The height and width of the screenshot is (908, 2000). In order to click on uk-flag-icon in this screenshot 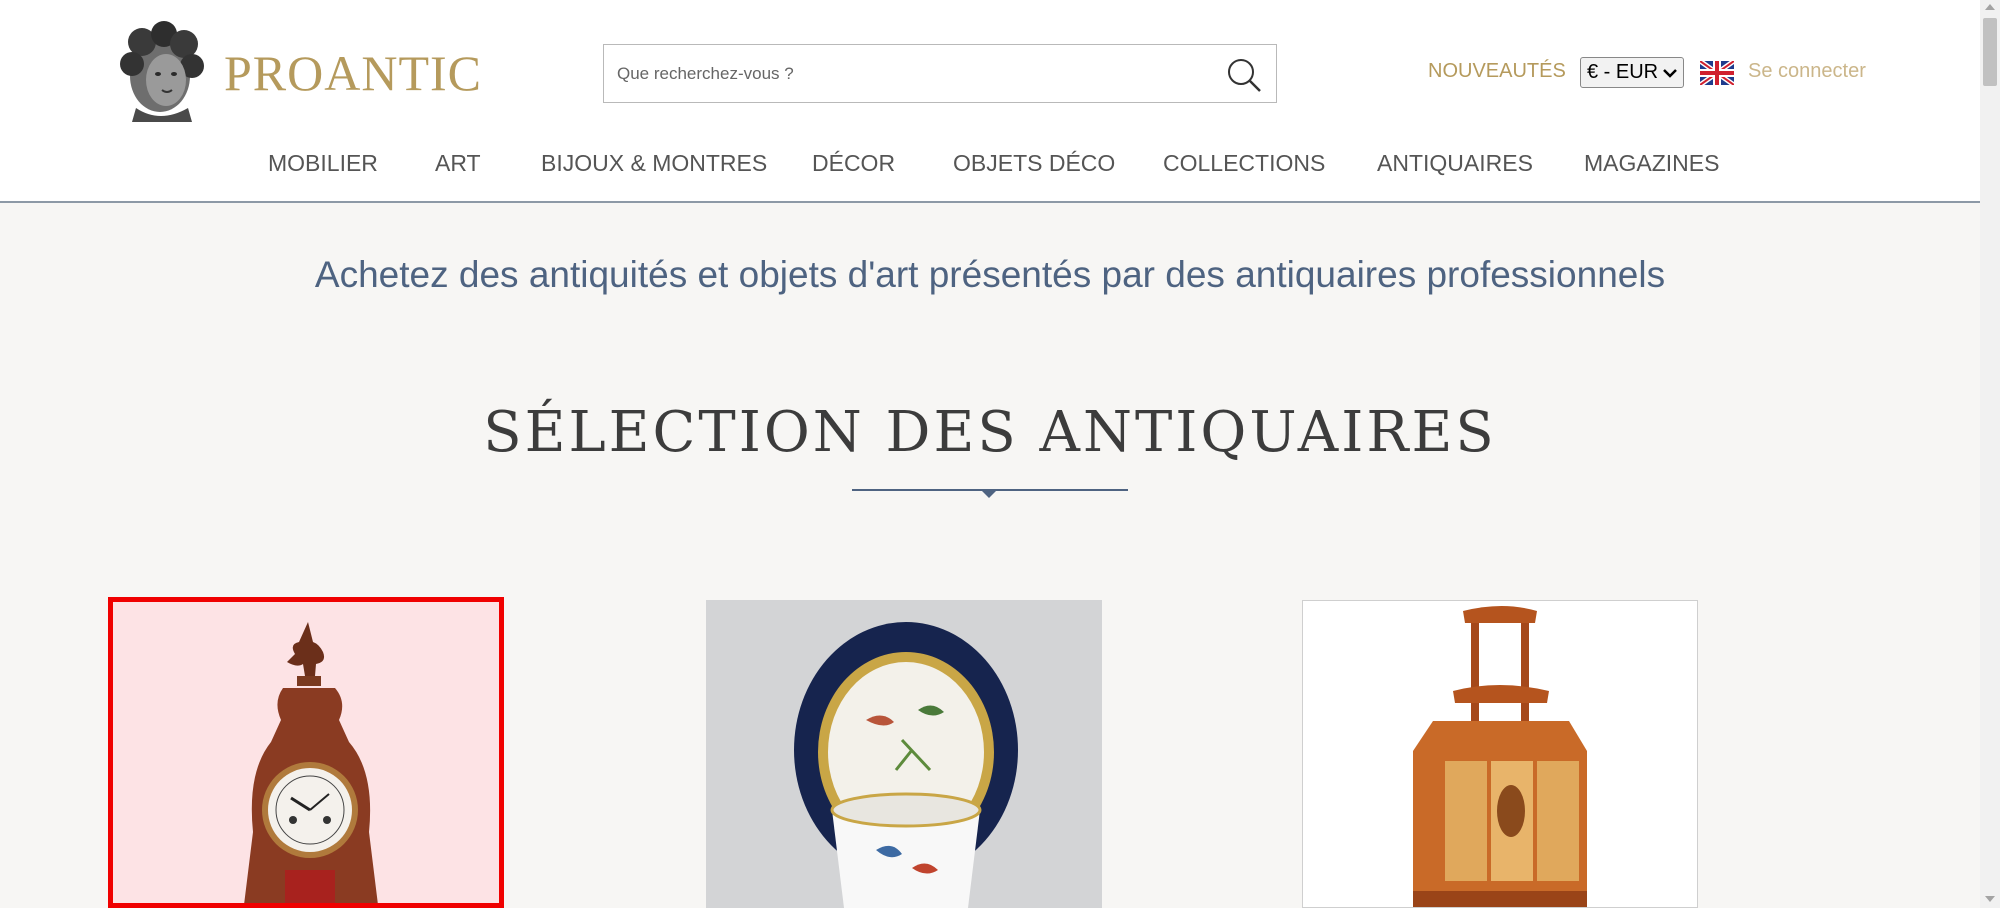, I will do `click(1717, 73)`.